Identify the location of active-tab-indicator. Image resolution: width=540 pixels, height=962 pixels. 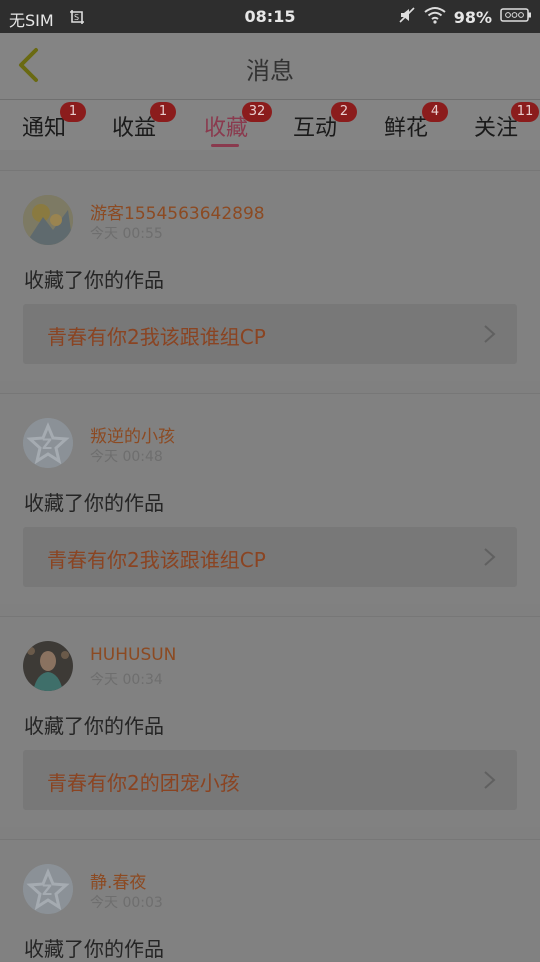
(225, 145).